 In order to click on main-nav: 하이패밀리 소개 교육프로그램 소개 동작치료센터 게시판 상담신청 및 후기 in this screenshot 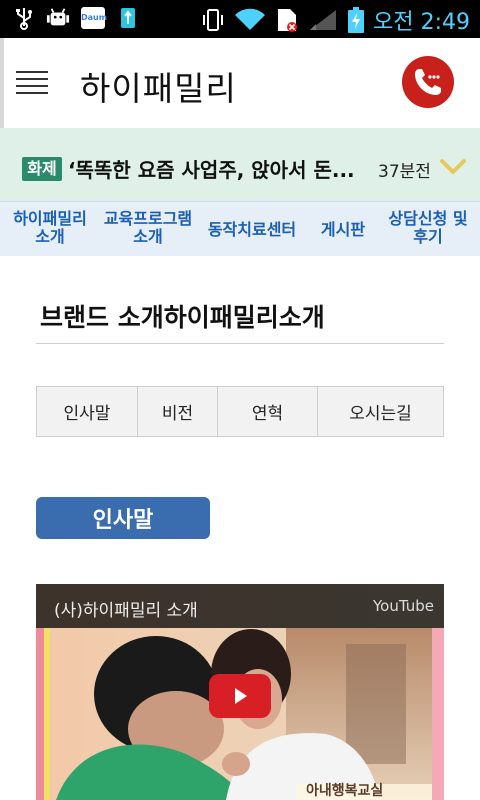, I will do `click(240, 228)`.